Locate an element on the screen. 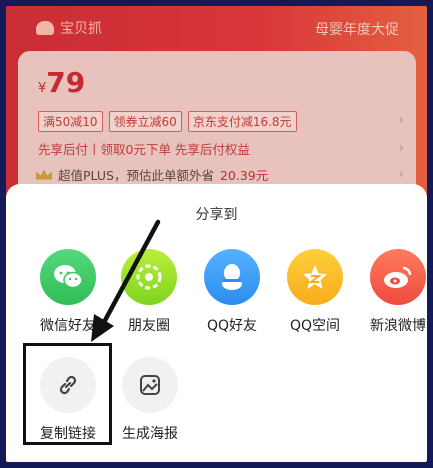 The image size is (433, 468). coupon-tag: 满50减10 is located at coordinates (70, 121).